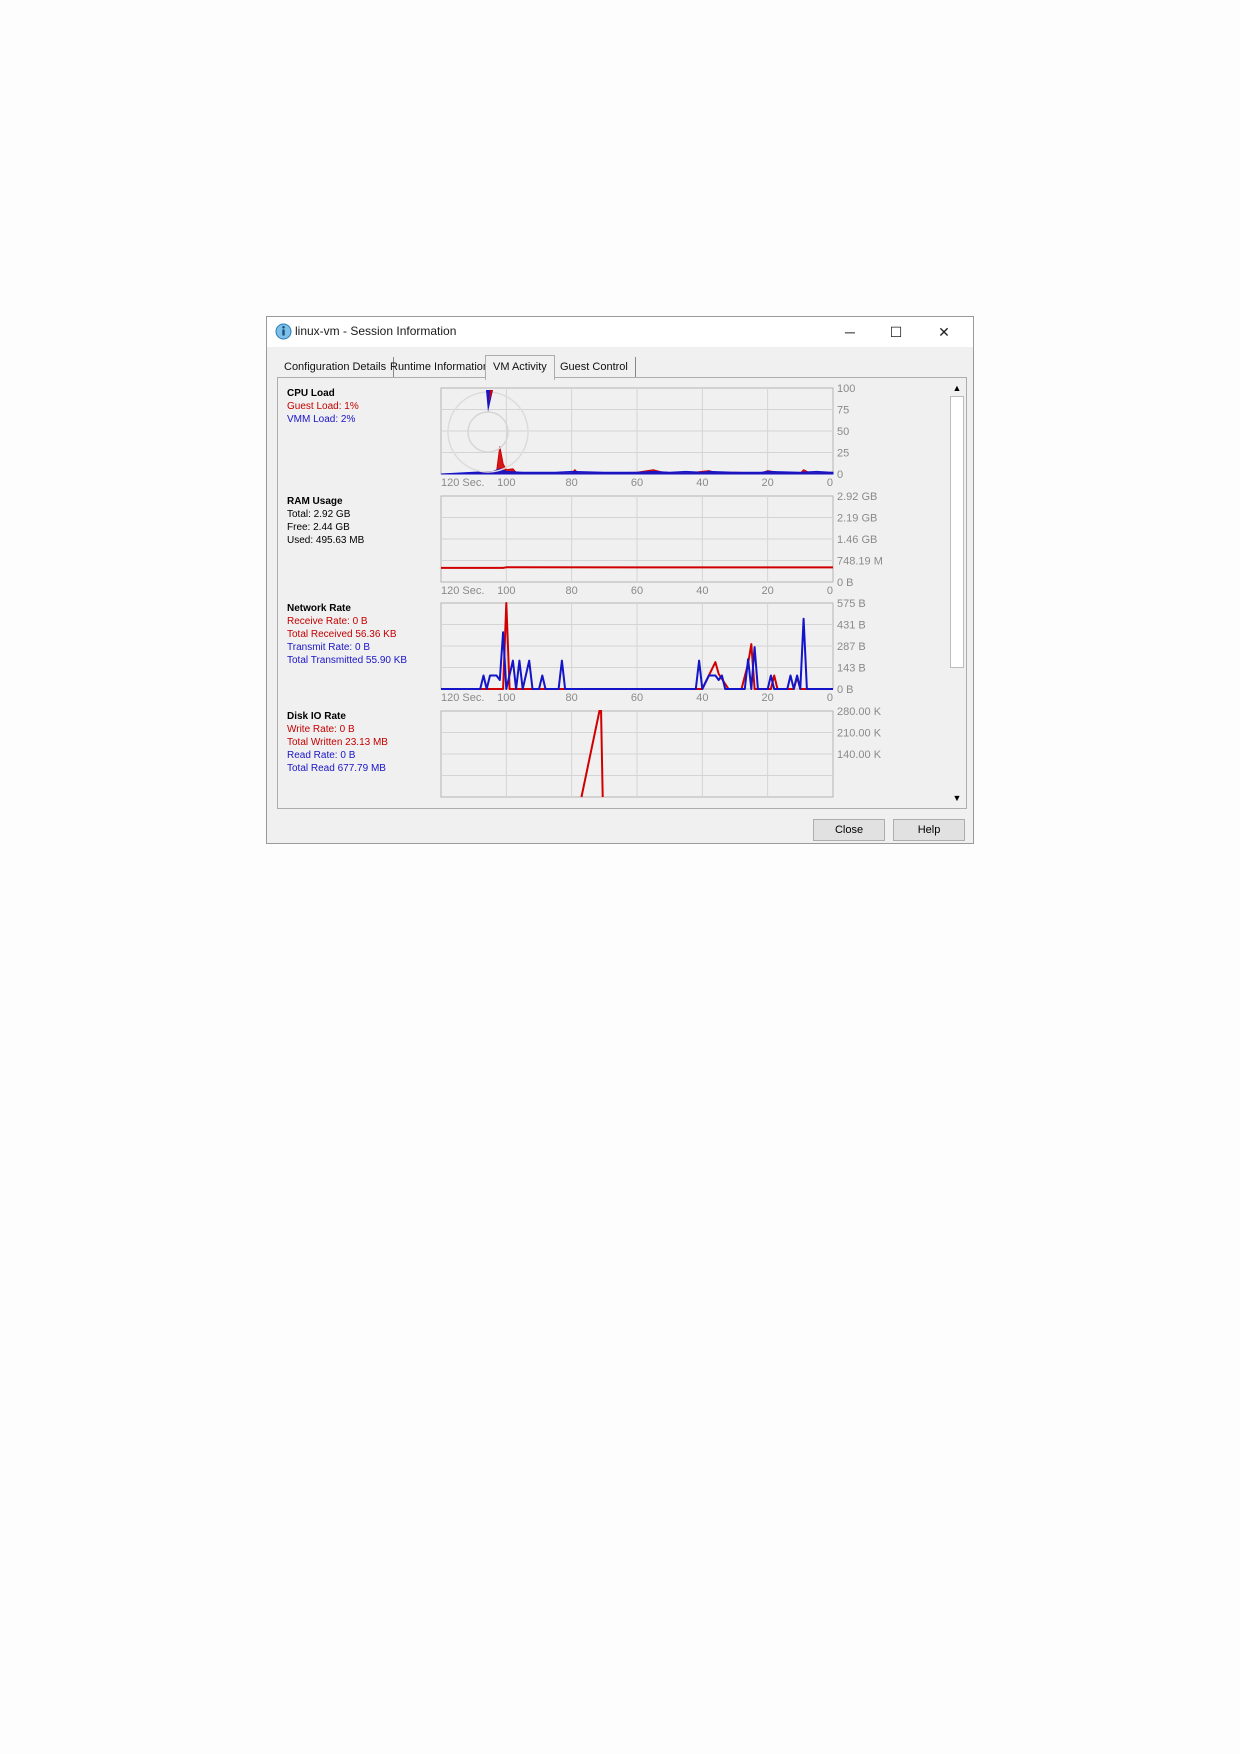 This screenshot has width=1240, height=1754. Describe the element at coordinates (637, 567) in the screenshot. I see `ram-series-0-line` at that location.